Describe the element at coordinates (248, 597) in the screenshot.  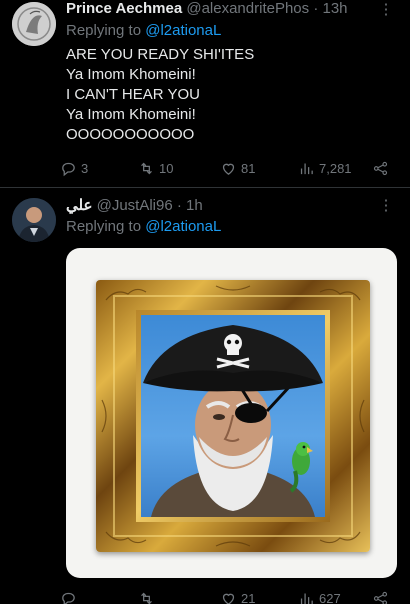
I see `like-count: 21` at that location.